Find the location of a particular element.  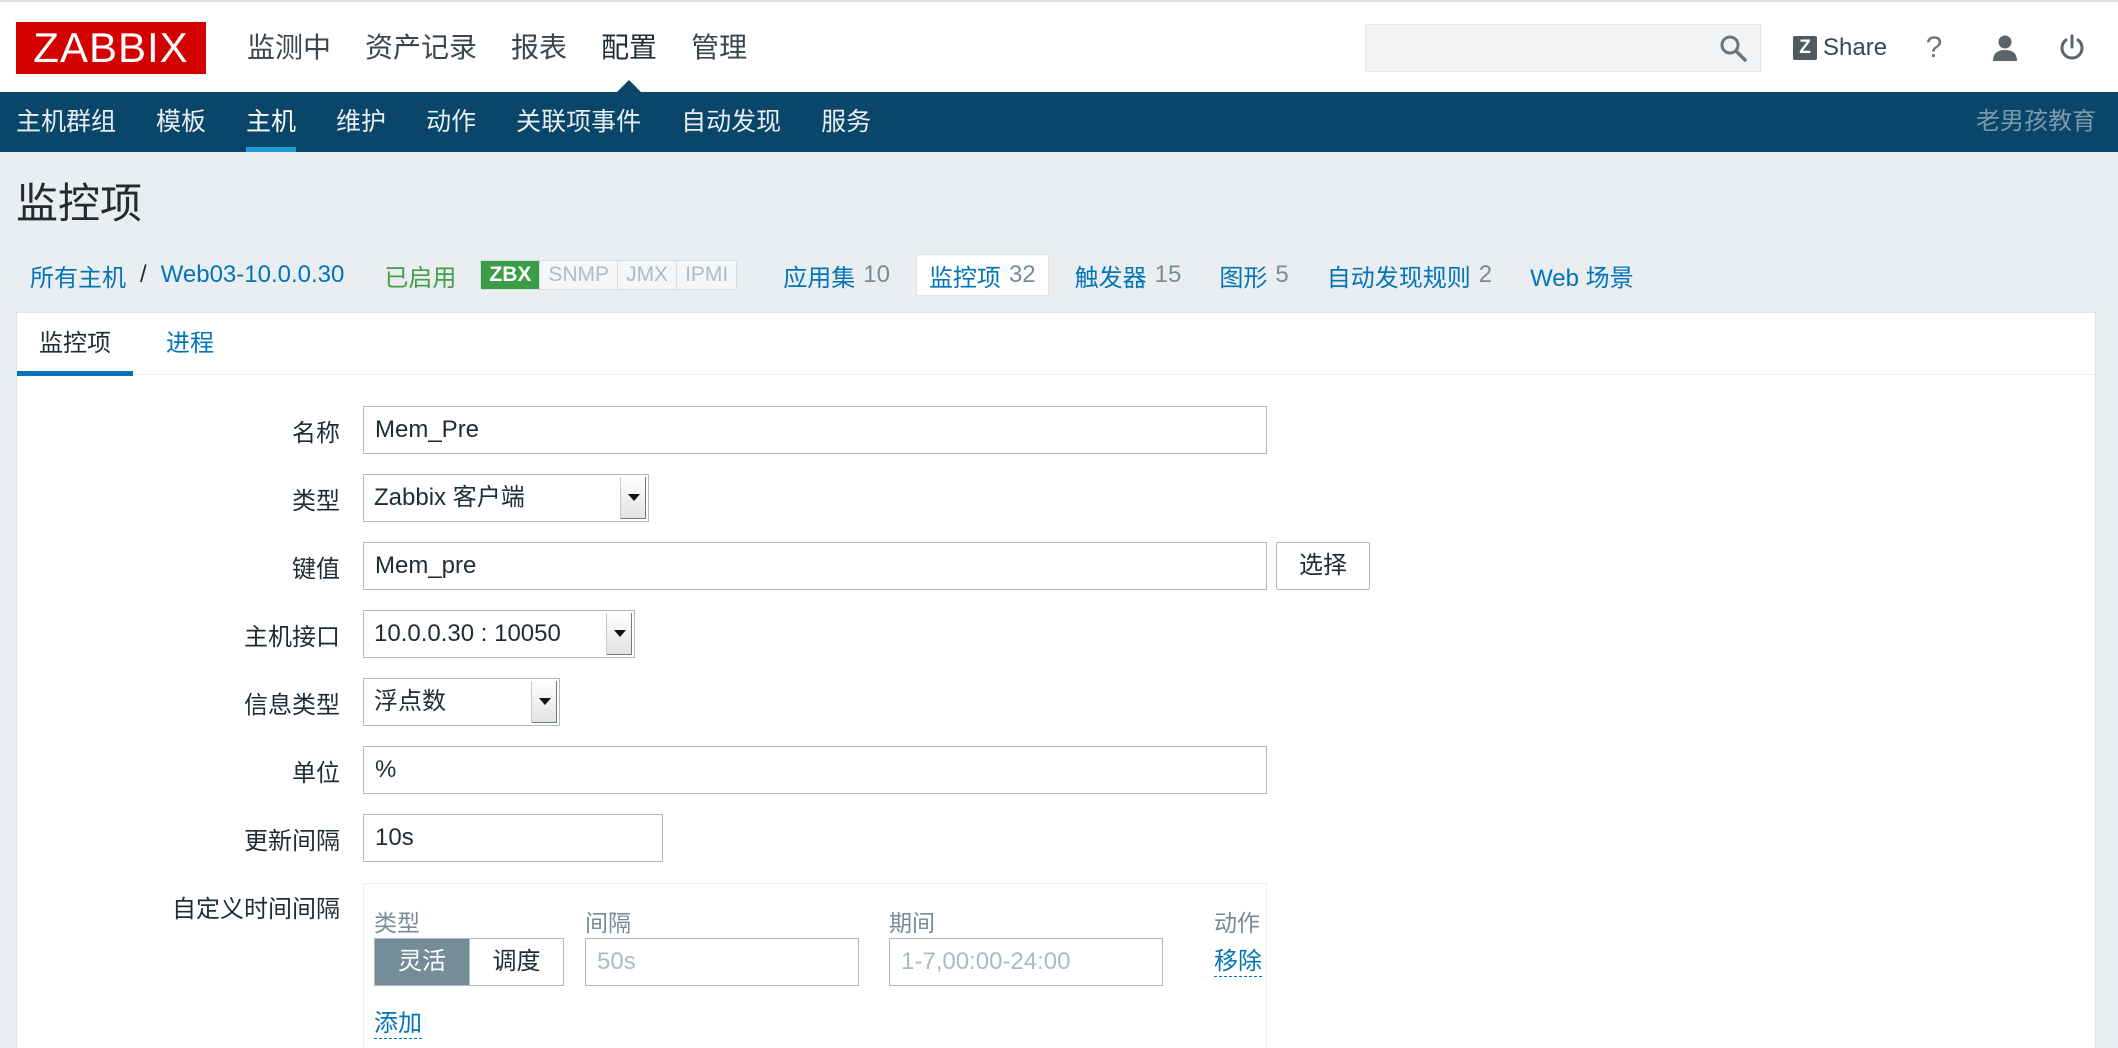

type-label: 类型 is located at coordinates (316, 501).